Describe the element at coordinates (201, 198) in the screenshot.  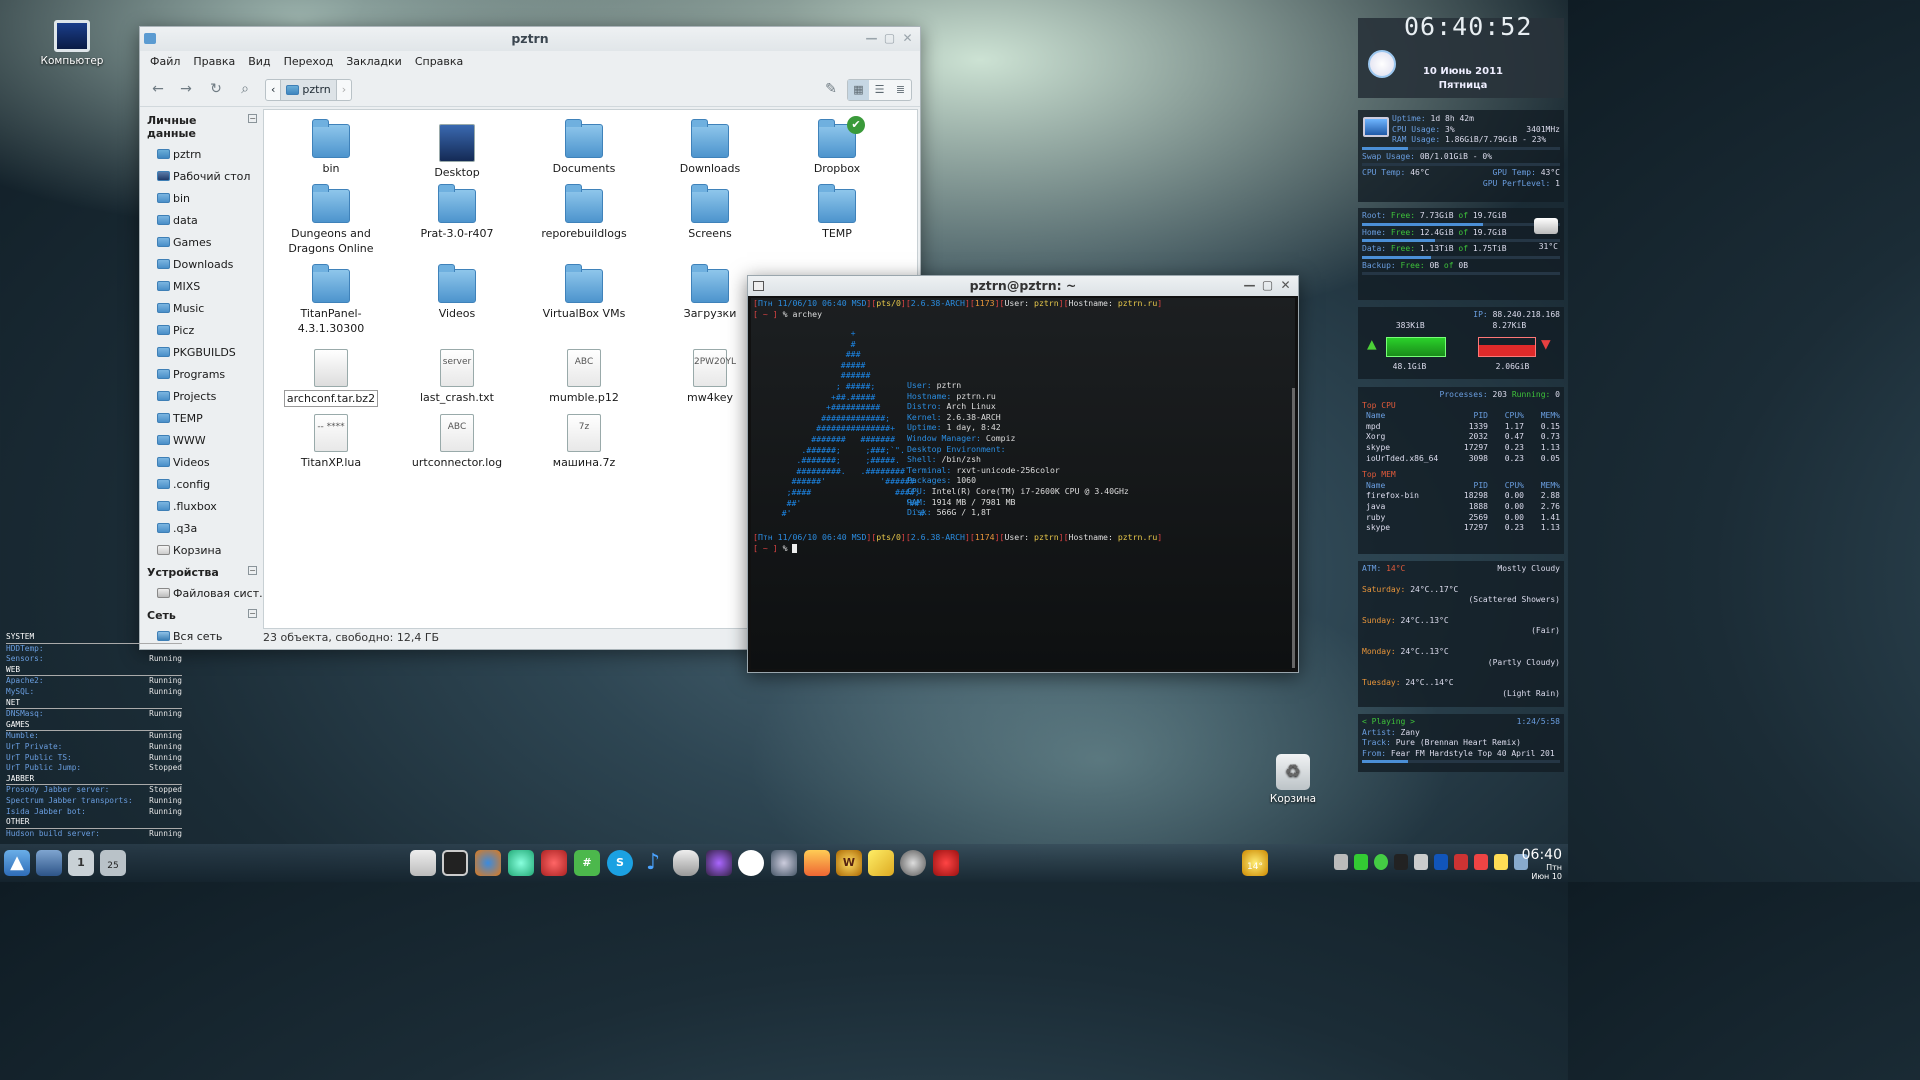
I see `sidebar-item: bin` at that location.